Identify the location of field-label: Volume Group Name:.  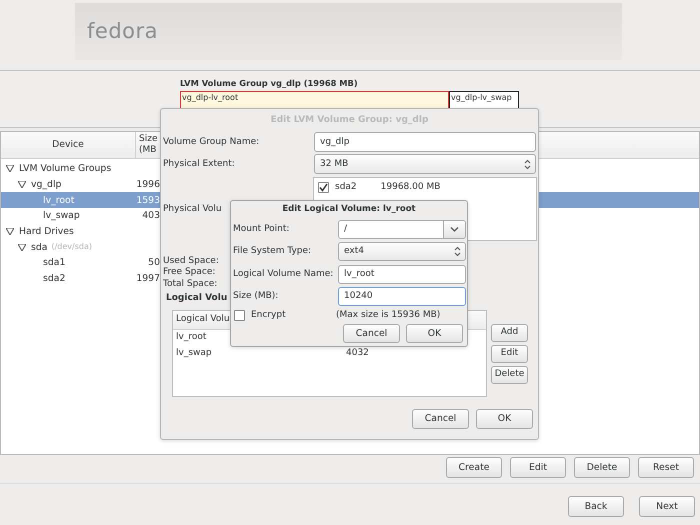
(211, 142).